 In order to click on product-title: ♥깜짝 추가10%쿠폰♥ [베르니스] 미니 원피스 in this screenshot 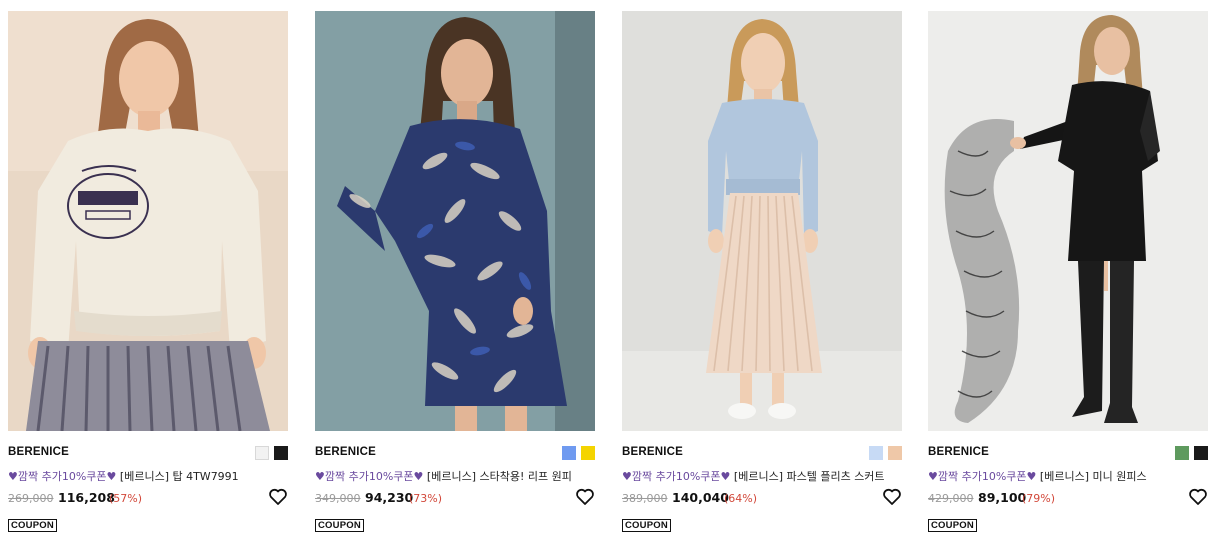, I will do `click(1068, 476)`.